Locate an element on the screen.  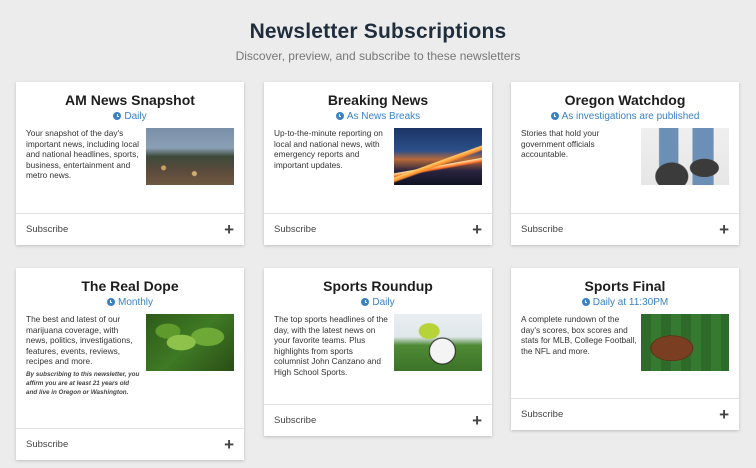
cannabis-leaf-image is located at coordinates (190, 342).